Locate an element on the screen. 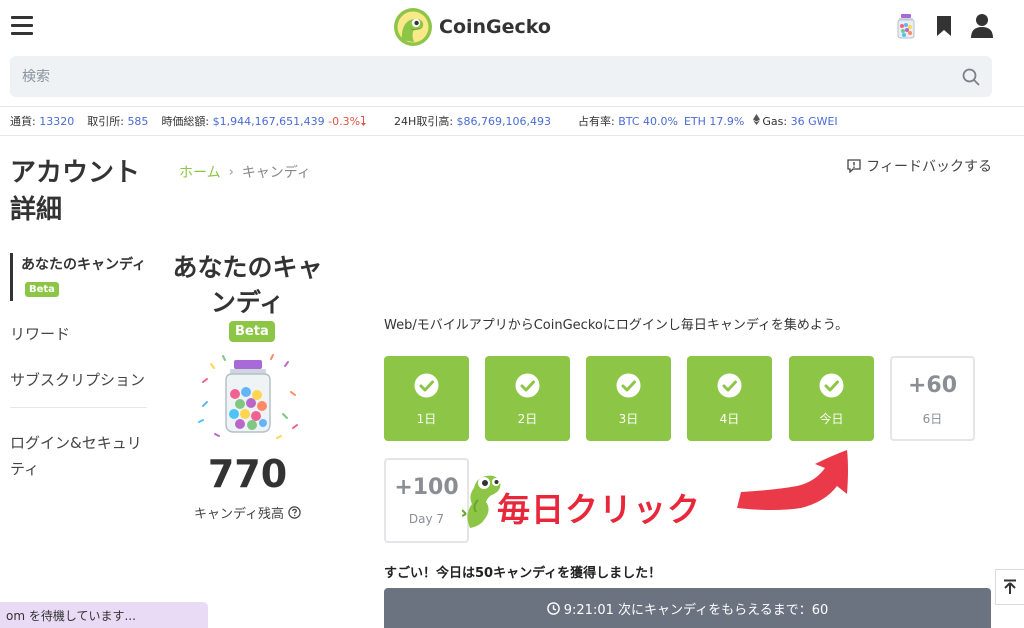 This screenshot has width=1024, height=628. day-card-4: 4日 is located at coordinates (729, 398).